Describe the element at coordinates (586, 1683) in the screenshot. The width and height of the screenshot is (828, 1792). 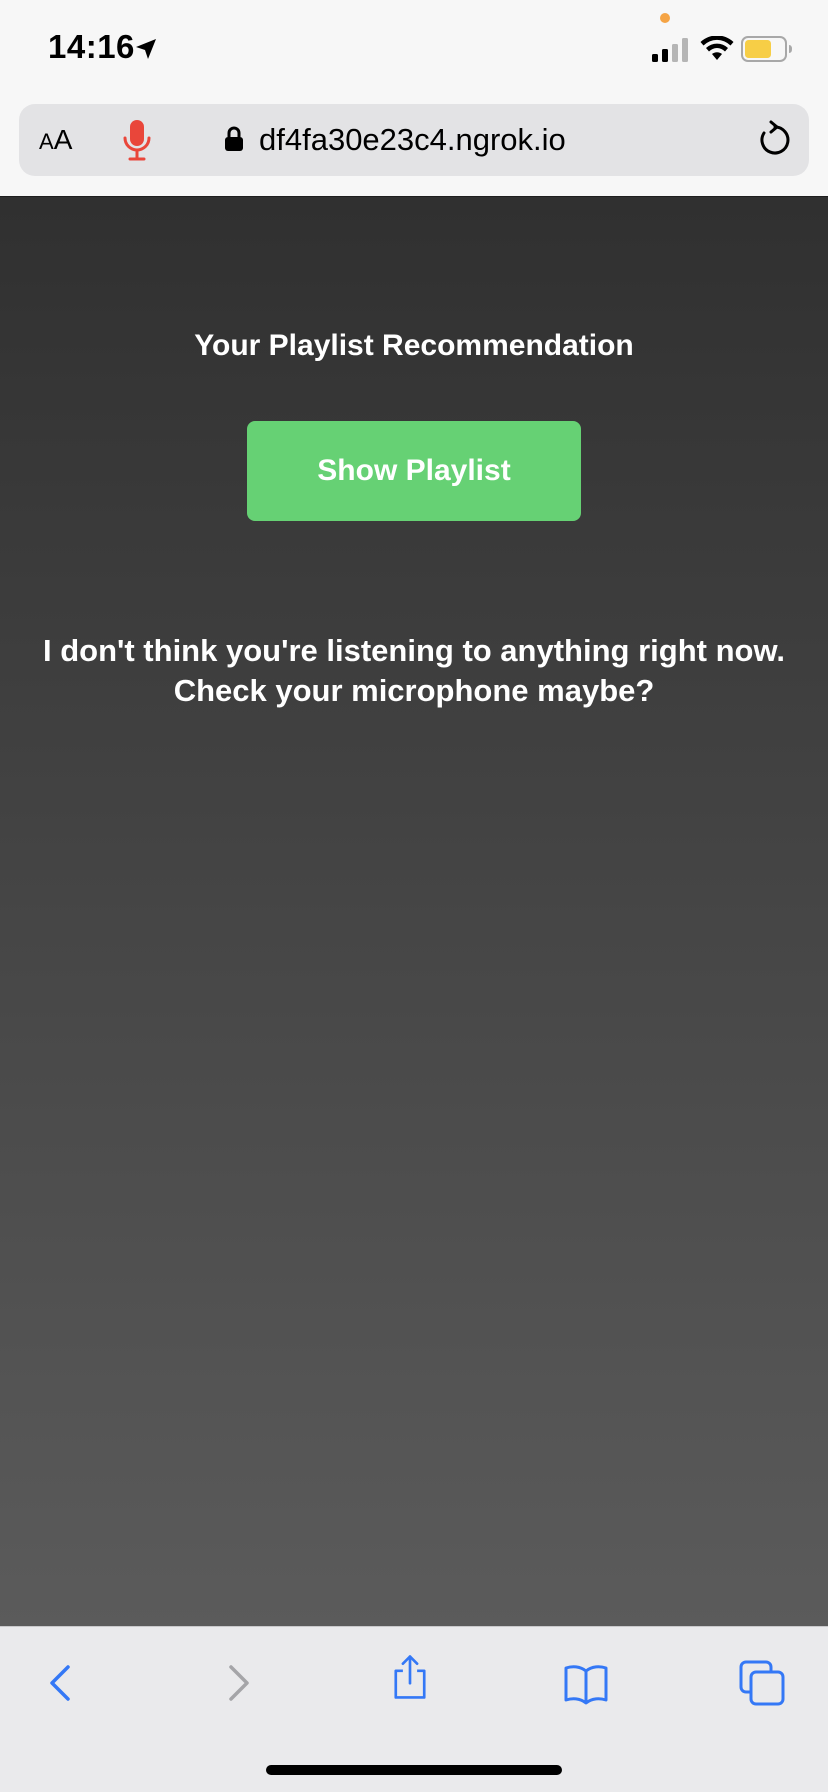
I see `bookmarks-icon` at that location.